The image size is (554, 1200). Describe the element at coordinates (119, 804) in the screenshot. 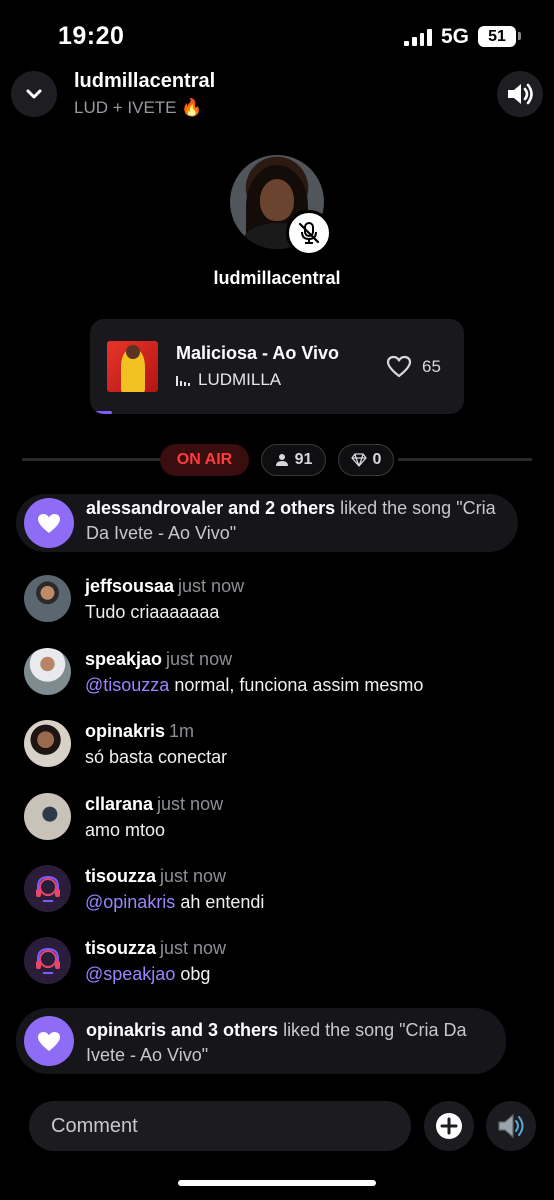

I see `comment-username: cllarana` at that location.